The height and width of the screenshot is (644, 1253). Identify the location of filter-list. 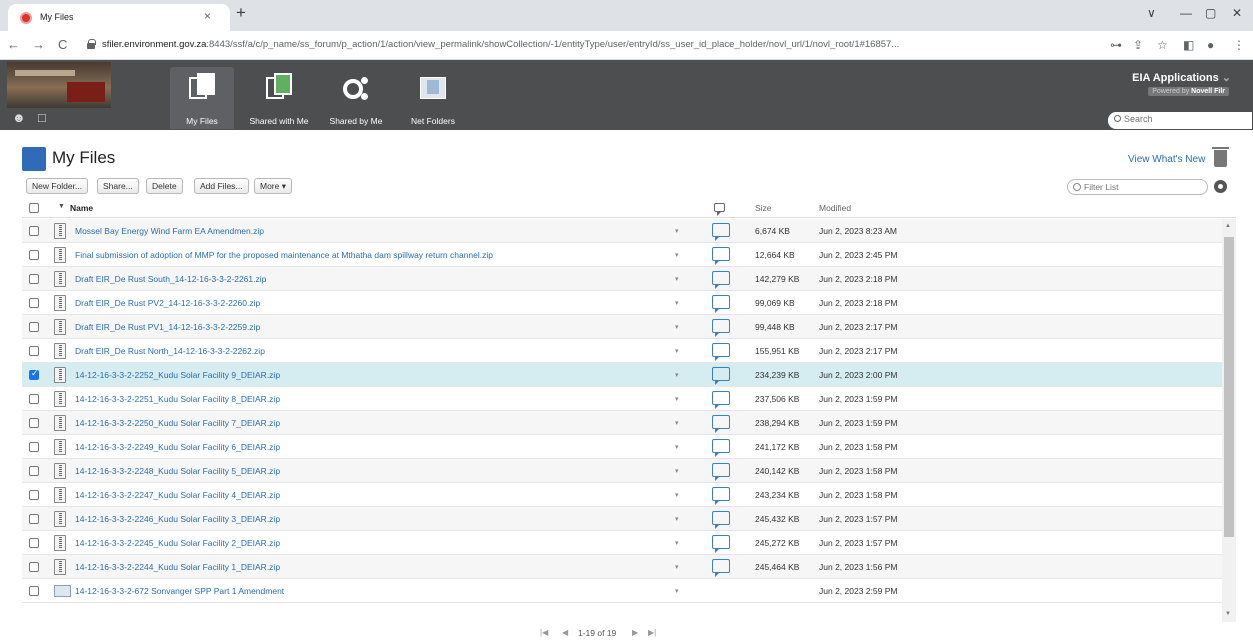
(1137, 187).